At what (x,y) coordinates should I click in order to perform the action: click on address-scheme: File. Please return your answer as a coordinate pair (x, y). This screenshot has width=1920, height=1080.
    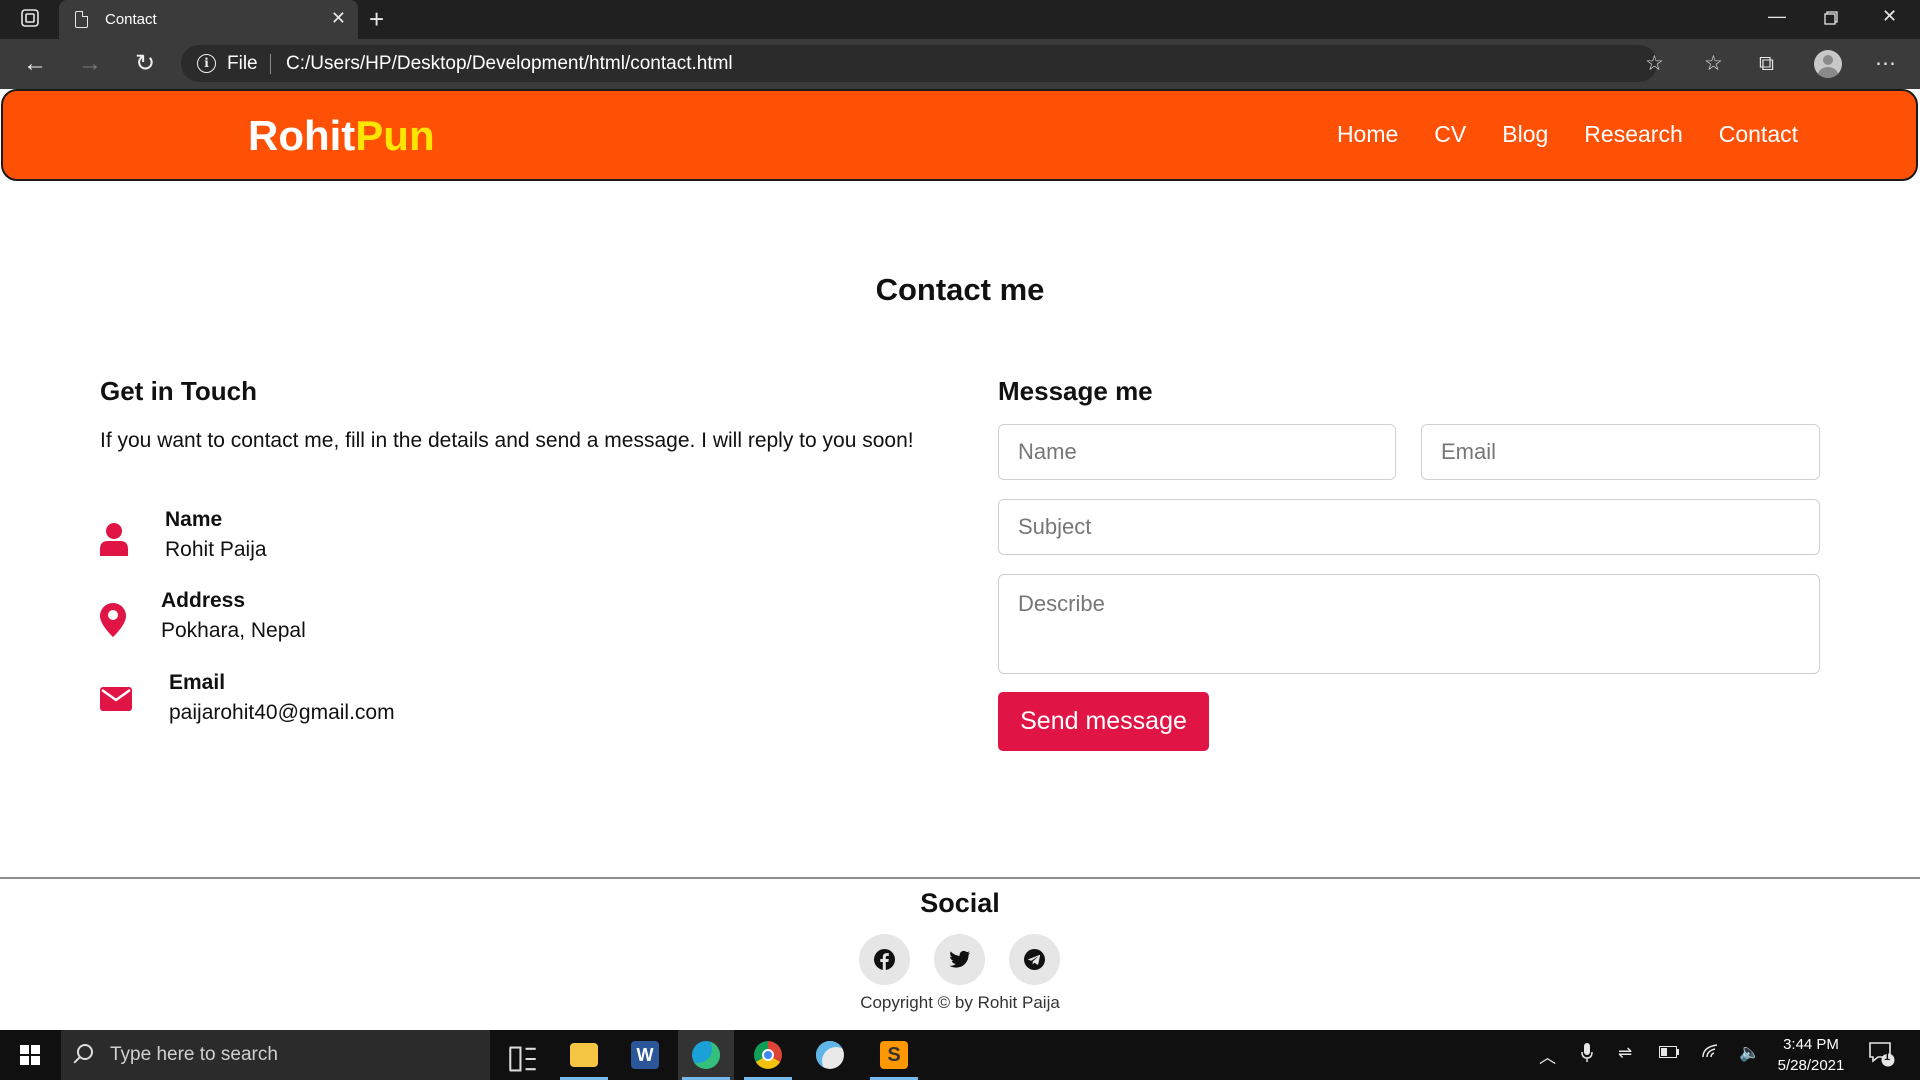
    Looking at the image, I should click on (242, 63).